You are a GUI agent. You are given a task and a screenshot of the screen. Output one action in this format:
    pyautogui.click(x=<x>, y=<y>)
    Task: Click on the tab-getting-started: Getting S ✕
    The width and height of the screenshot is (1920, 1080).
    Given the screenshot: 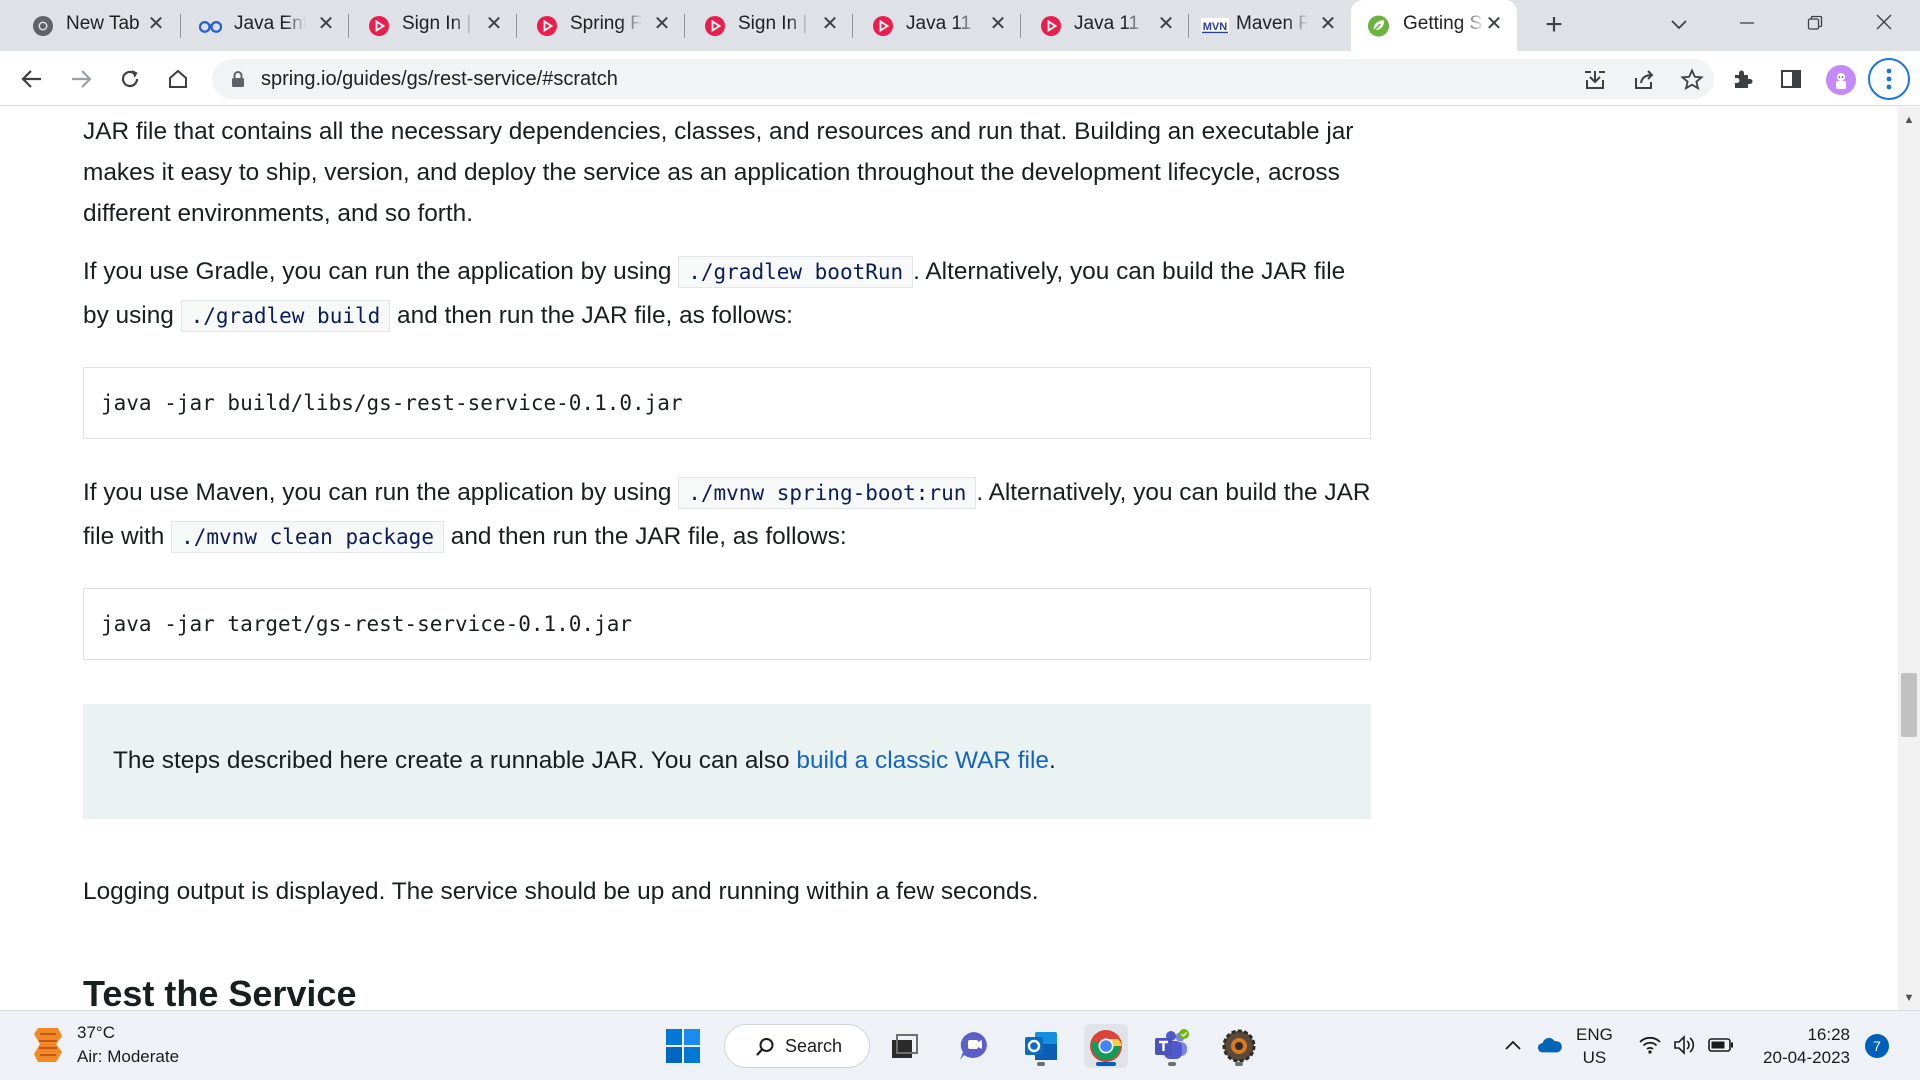 What is the action you would take?
    pyautogui.click(x=1434, y=25)
    